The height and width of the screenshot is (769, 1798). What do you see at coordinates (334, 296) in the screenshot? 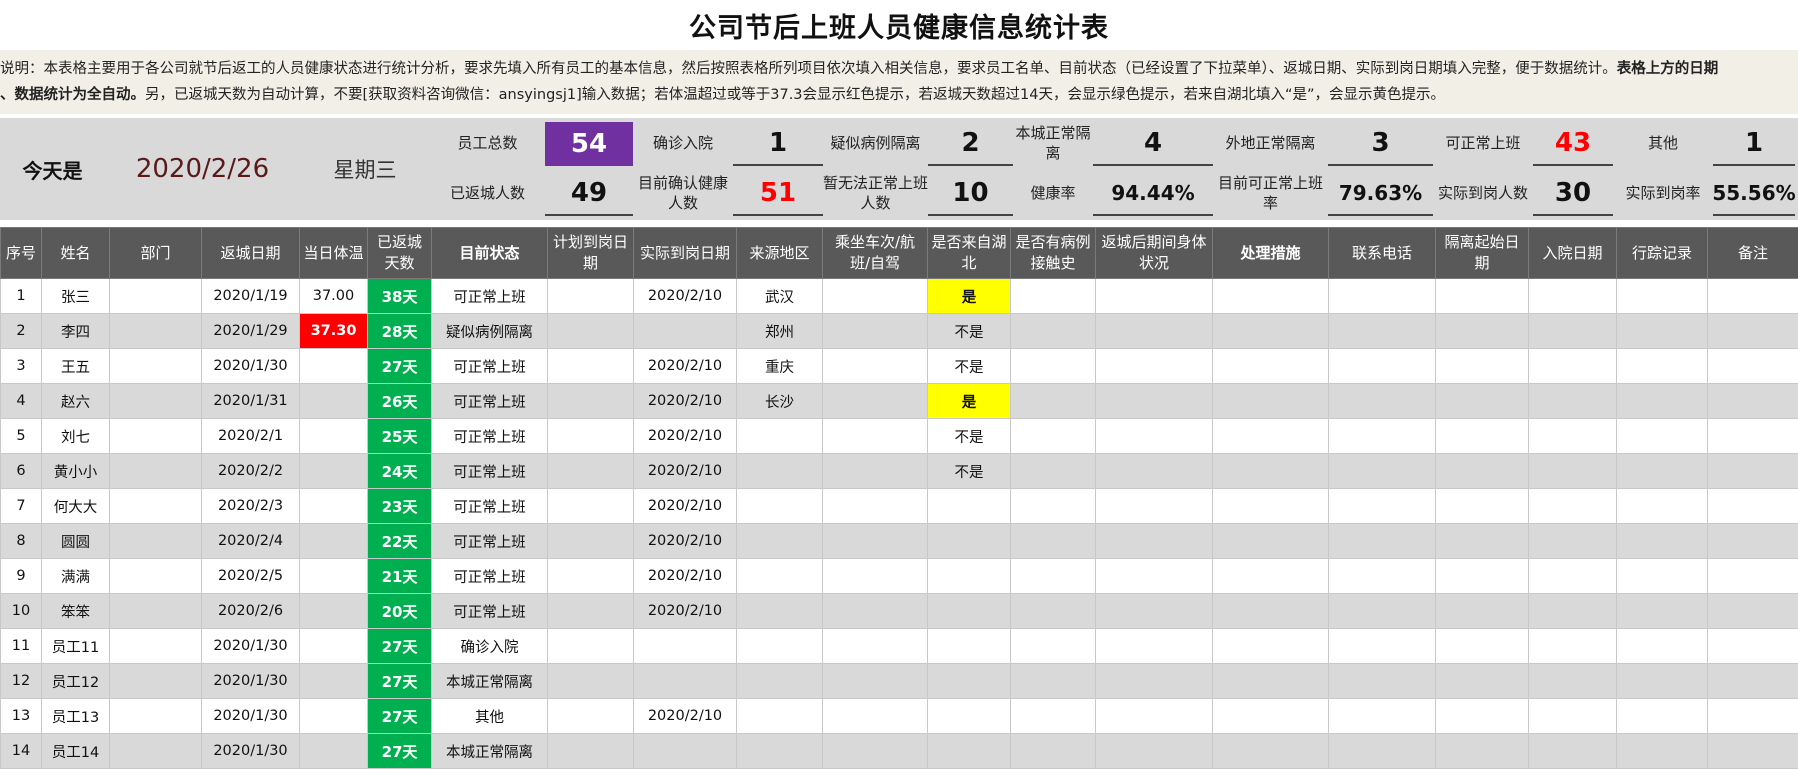
I see `temperature-cell: 37.00` at bounding box center [334, 296].